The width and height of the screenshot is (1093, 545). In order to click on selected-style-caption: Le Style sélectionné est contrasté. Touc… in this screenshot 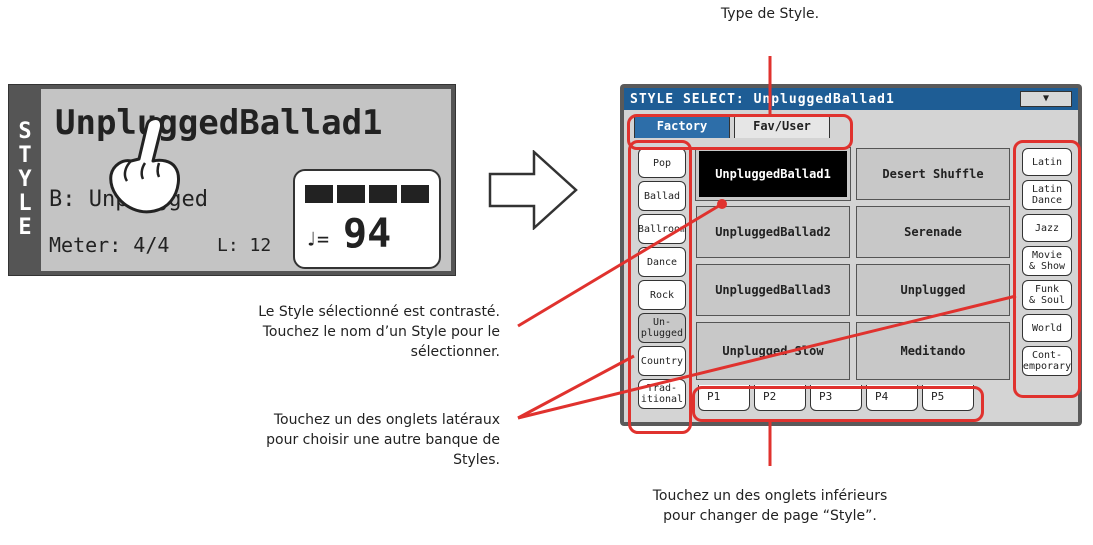, I will do `click(379, 332)`.